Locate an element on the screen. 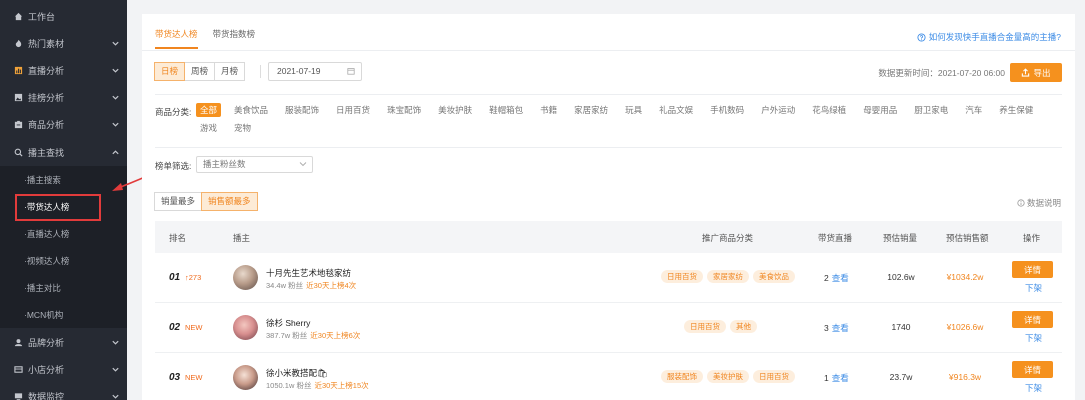 The width and height of the screenshot is (1085, 400). filter-label: 榜单筛选: is located at coordinates (173, 166).